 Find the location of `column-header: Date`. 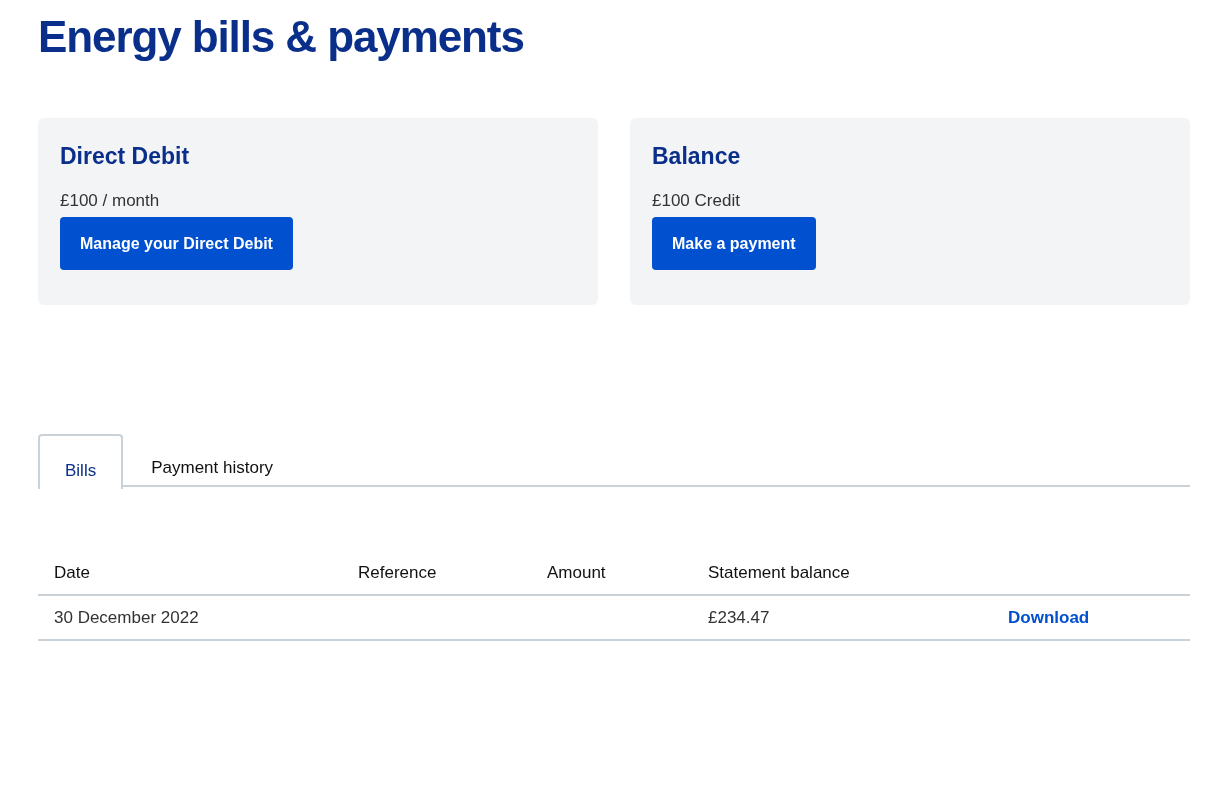

column-header: Date is located at coordinates (72, 572).